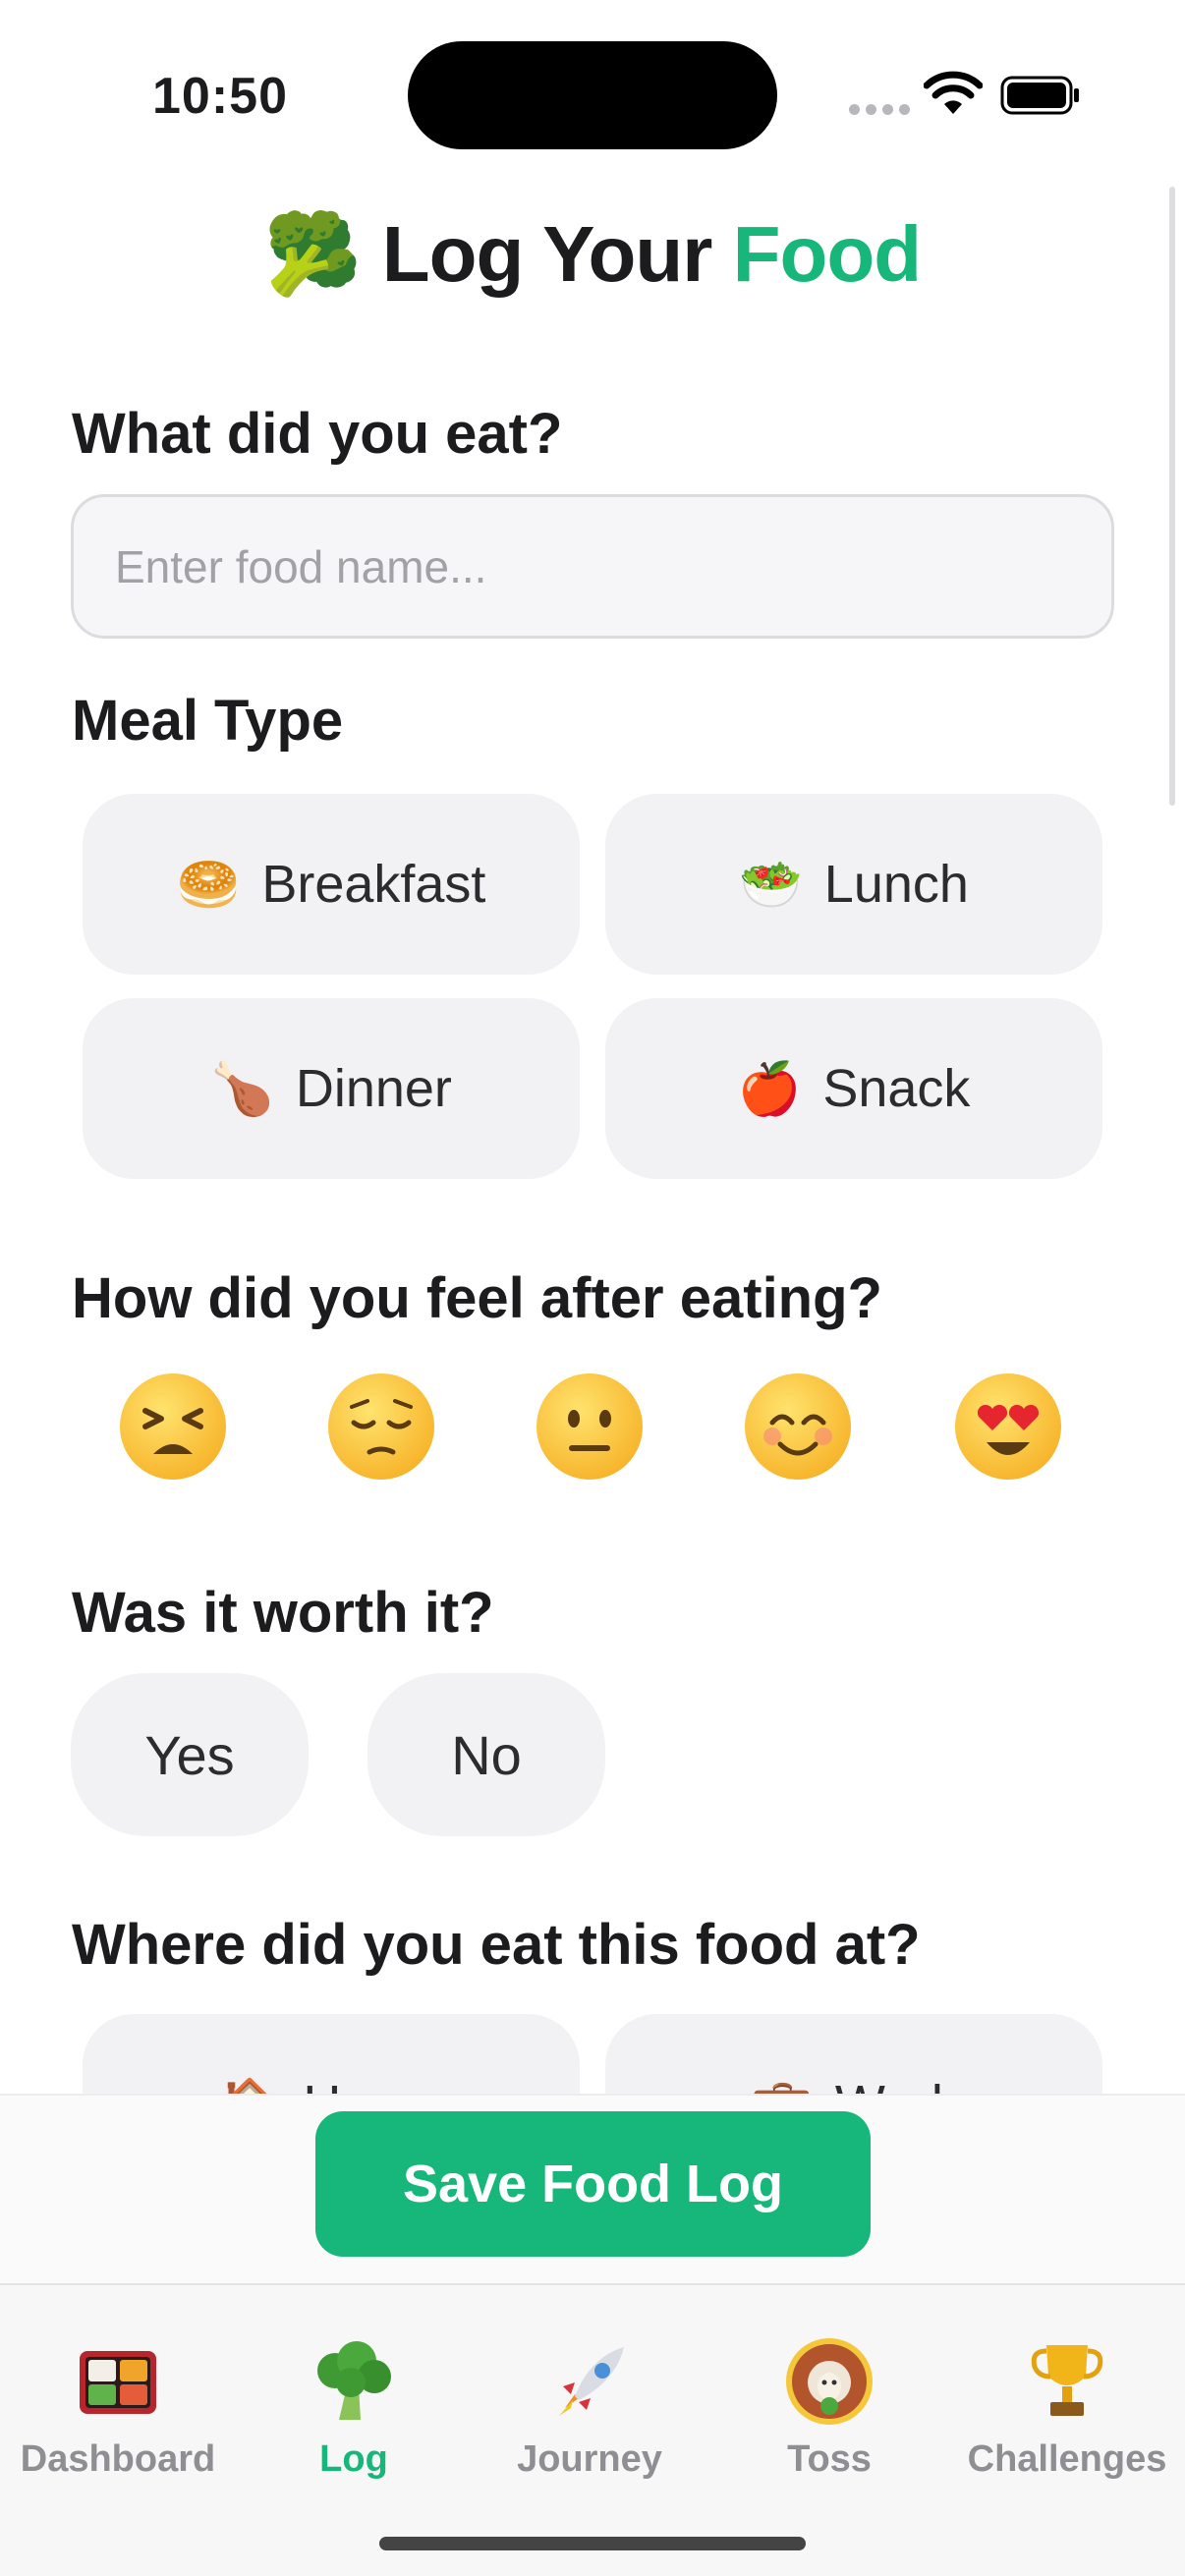 Image resolution: width=1185 pixels, height=2576 pixels. Describe the element at coordinates (374, 1088) in the screenshot. I see `meal-option-label: Dinner` at that location.